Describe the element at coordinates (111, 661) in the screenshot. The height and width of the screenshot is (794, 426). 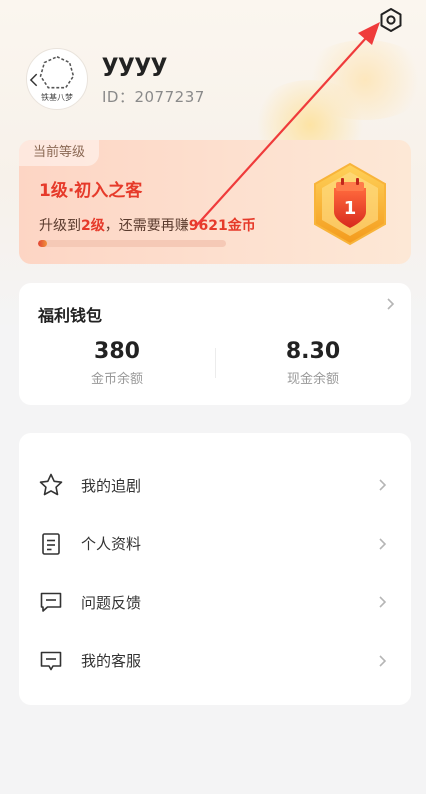
I see `menu-item-label: 我的客服` at that location.